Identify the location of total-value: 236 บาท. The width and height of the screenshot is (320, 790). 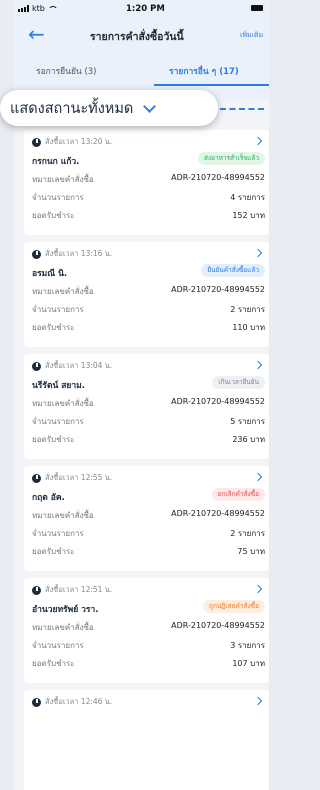
(248, 439).